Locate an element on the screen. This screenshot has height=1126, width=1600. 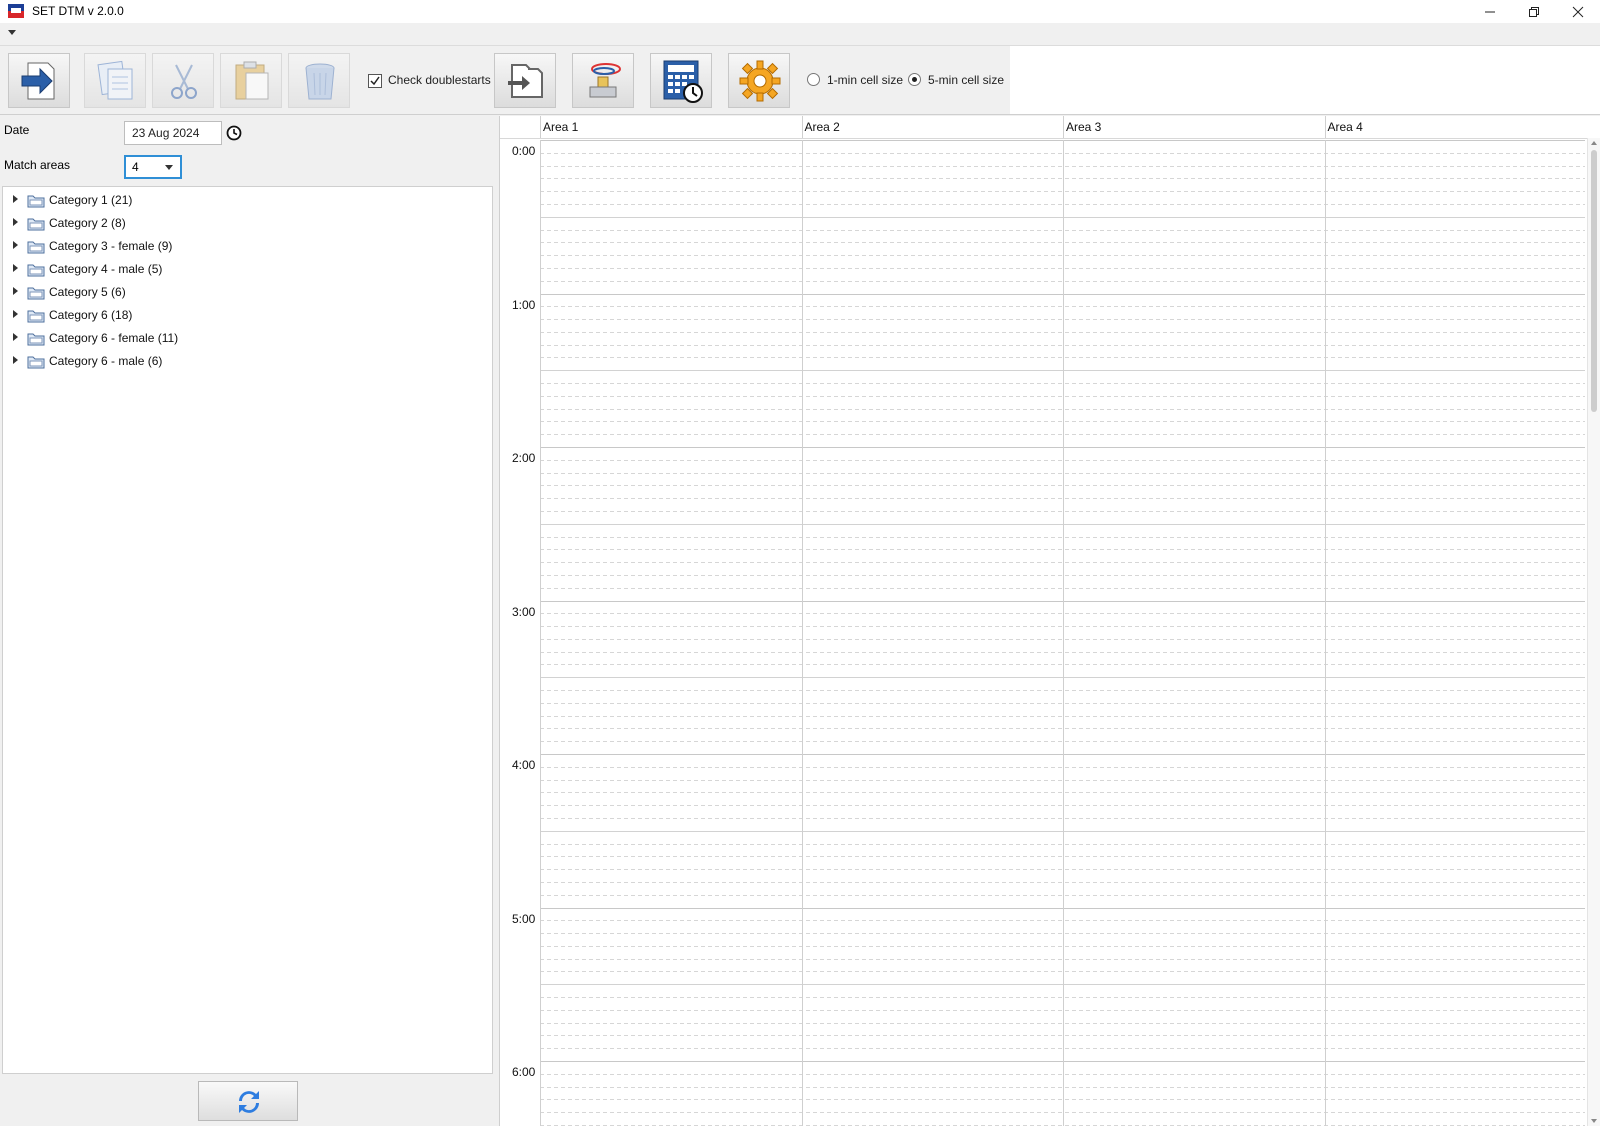
trash-icon is located at coordinates (320, 81).